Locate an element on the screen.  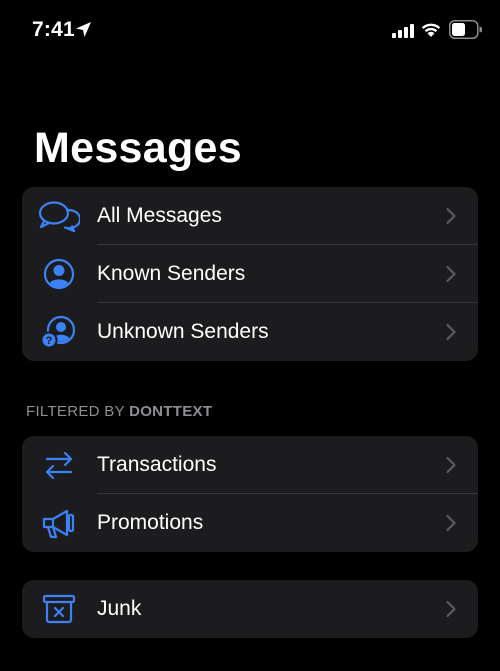
xmark-bin-icon is located at coordinates (59, 609).